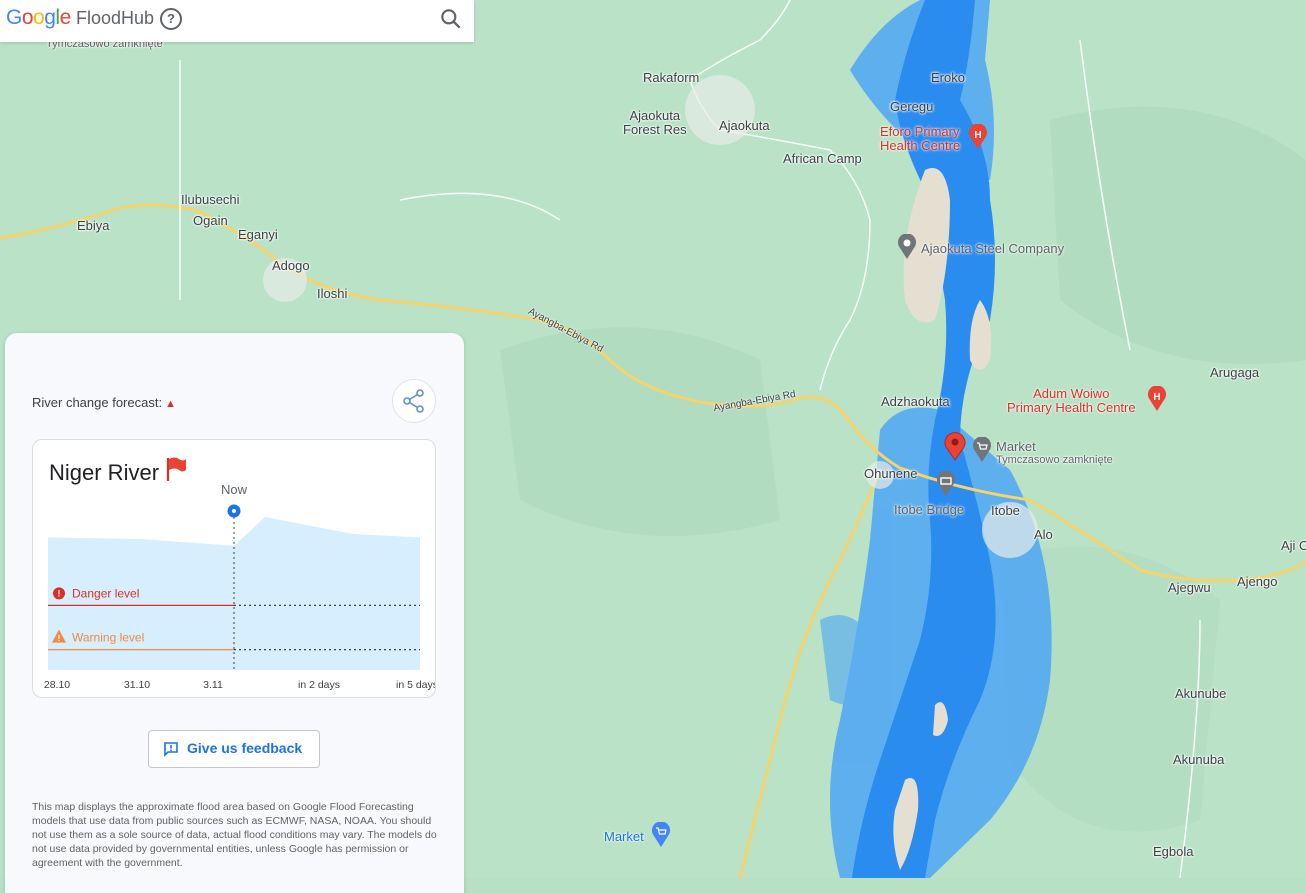  Describe the element at coordinates (213, 685) in the screenshot. I see `x-tick-label: 3.11` at that location.